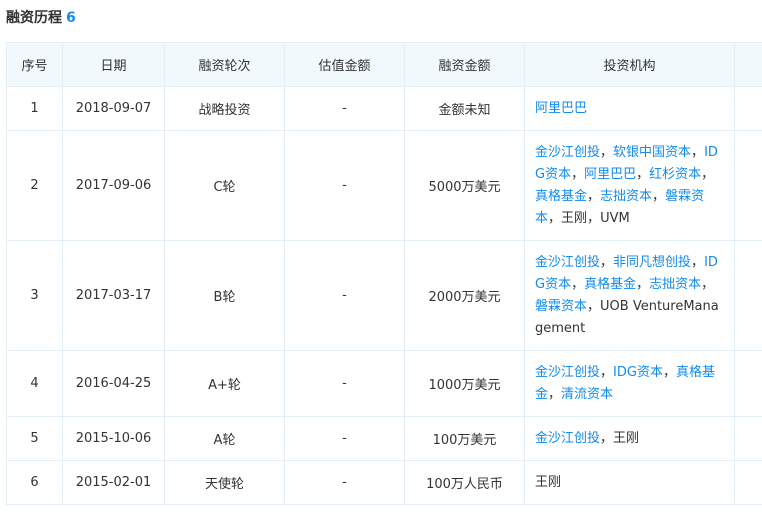  Describe the element at coordinates (71, 18) in the screenshot. I see `financing-count-badge: 6` at that location.